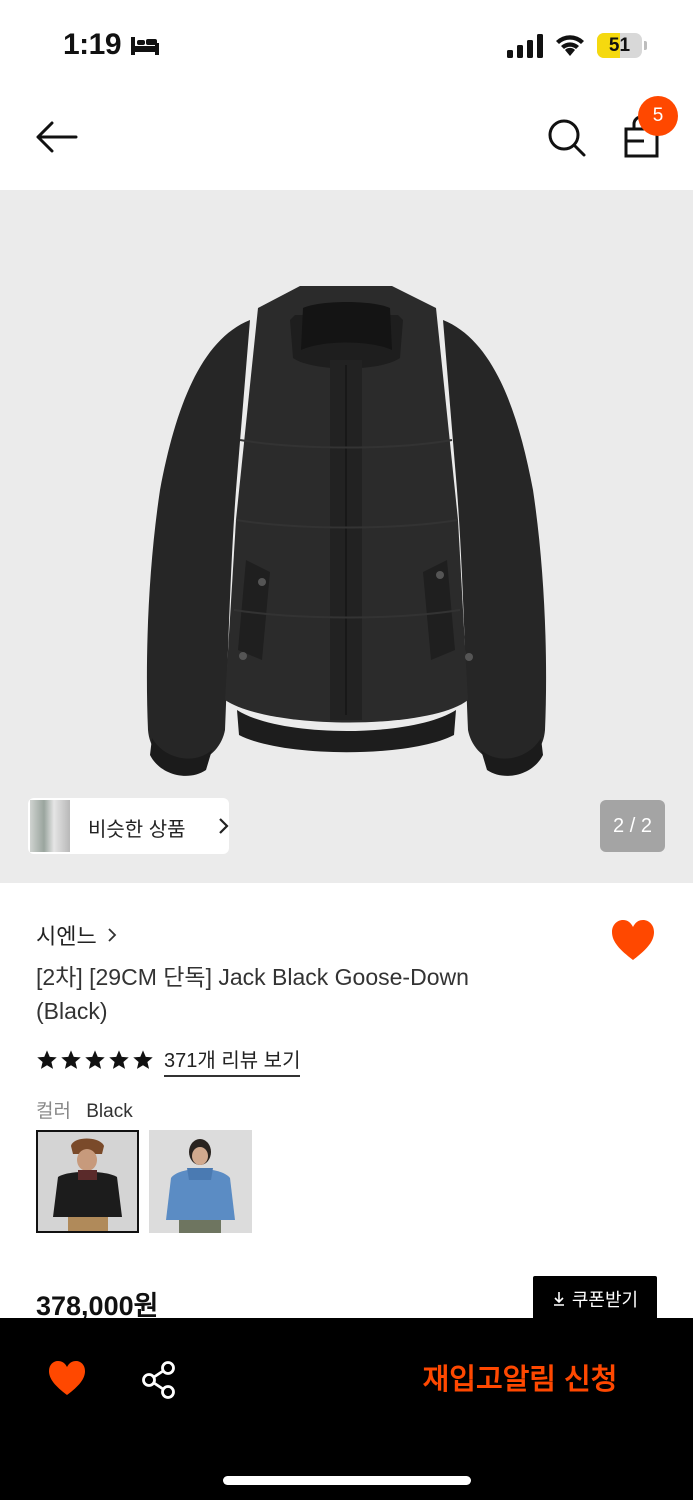 The image size is (693, 1500). What do you see at coordinates (66, 936) in the screenshot?
I see `brand-name: 시엔느` at bounding box center [66, 936].